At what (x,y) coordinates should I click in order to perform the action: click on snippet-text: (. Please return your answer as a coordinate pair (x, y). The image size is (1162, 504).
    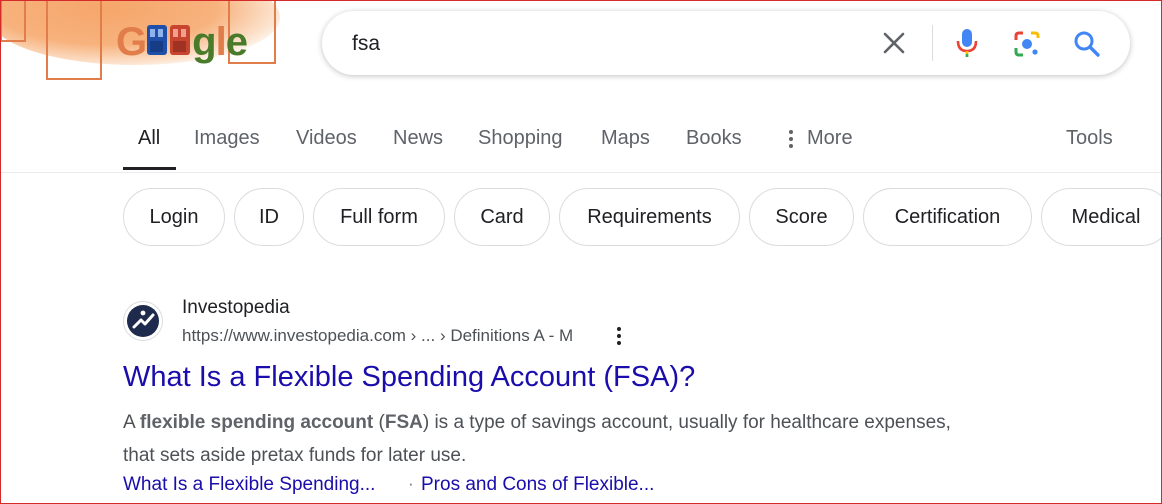
    Looking at the image, I should click on (379, 422).